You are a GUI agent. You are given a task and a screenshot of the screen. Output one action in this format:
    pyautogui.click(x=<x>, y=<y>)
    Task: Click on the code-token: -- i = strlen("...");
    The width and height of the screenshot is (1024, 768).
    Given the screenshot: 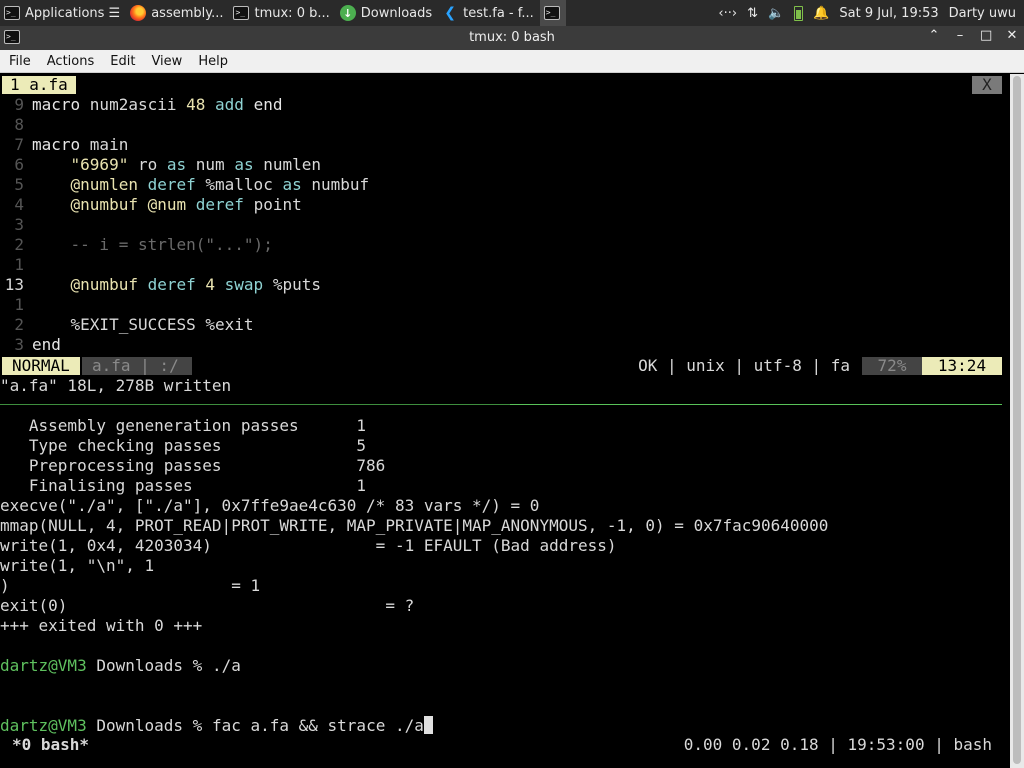 What is the action you would take?
    pyautogui.click(x=171, y=244)
    